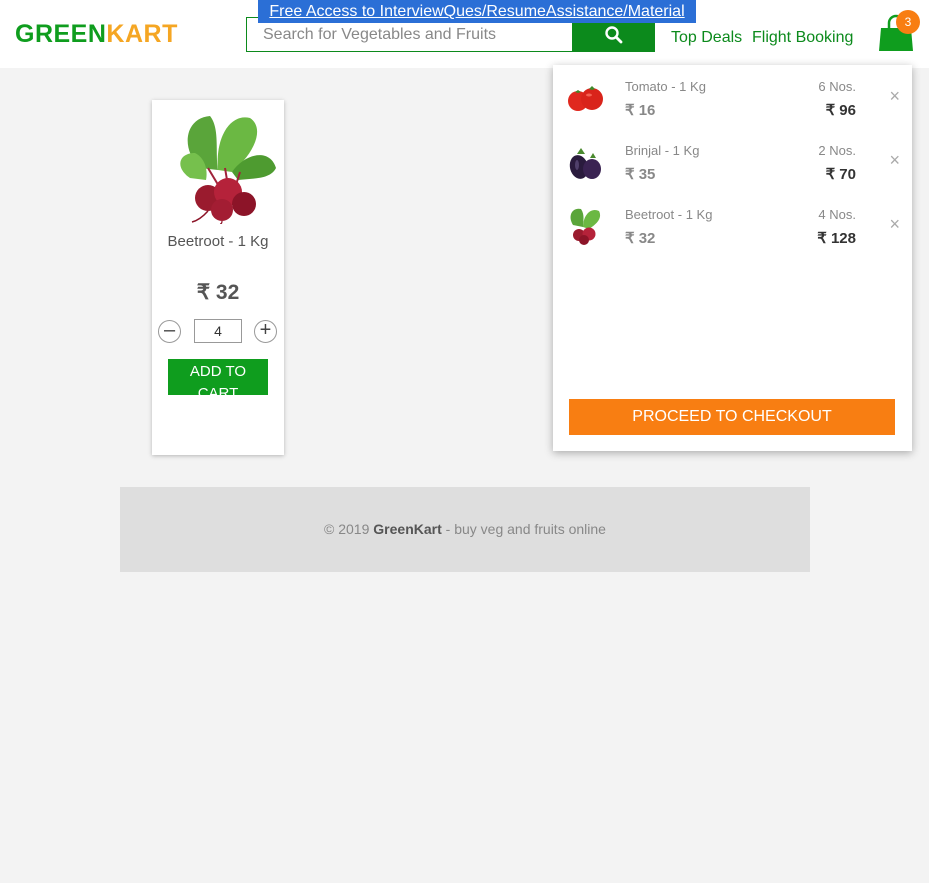  Describe the element at coordinates (836, 238) in the screenshot. I see `cart-item-total: ₹ 128` at that location.